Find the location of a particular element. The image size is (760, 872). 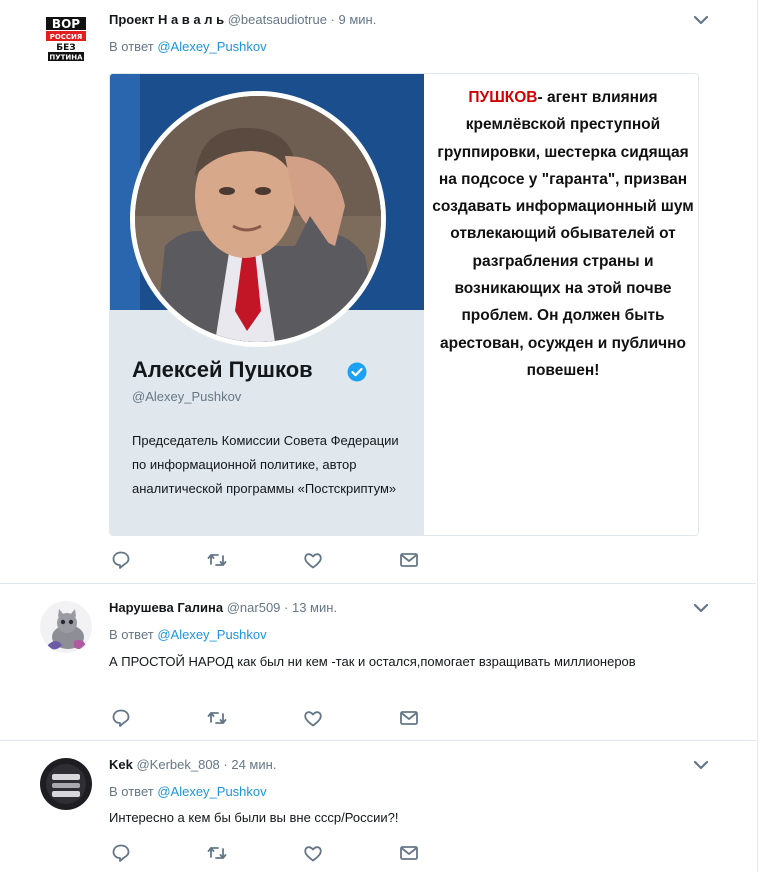

avatar-logo-image: ВОР РОССИЯ БЕЗ ПУТИНА is located at coordinates (66, 39).